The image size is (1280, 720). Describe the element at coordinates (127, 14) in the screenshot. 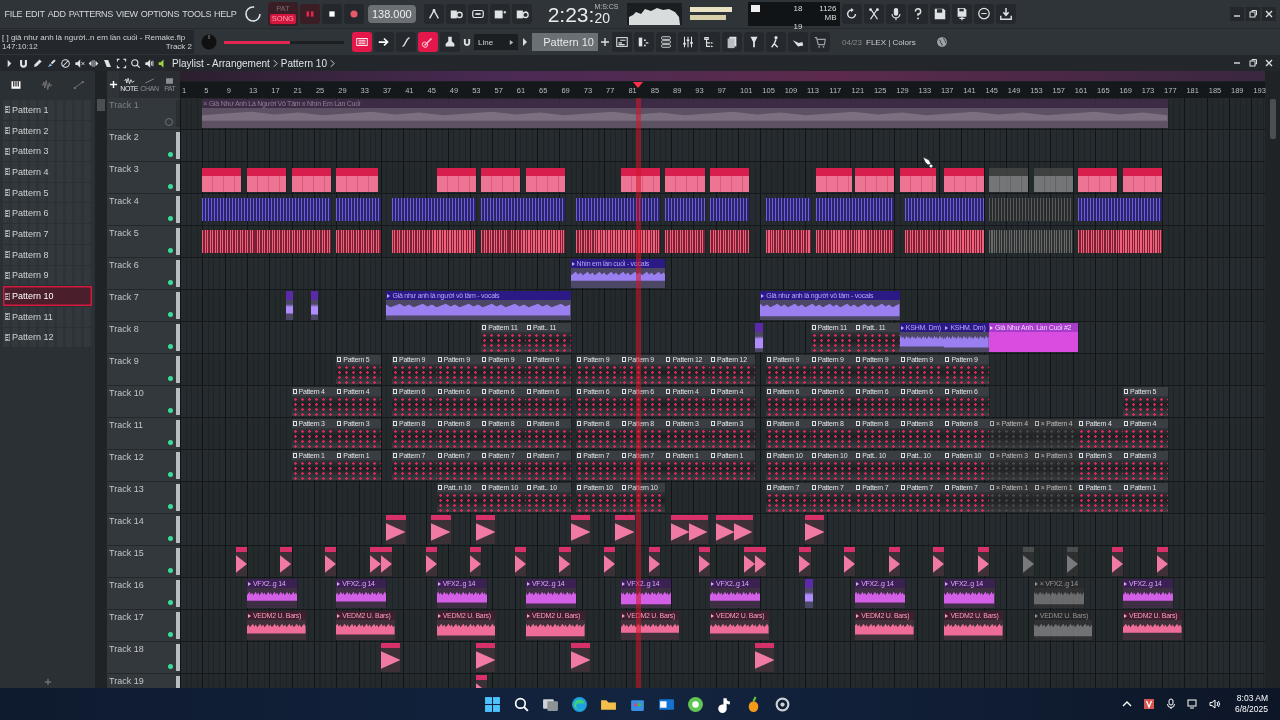

I see `menu-item: VIEW` at that location.